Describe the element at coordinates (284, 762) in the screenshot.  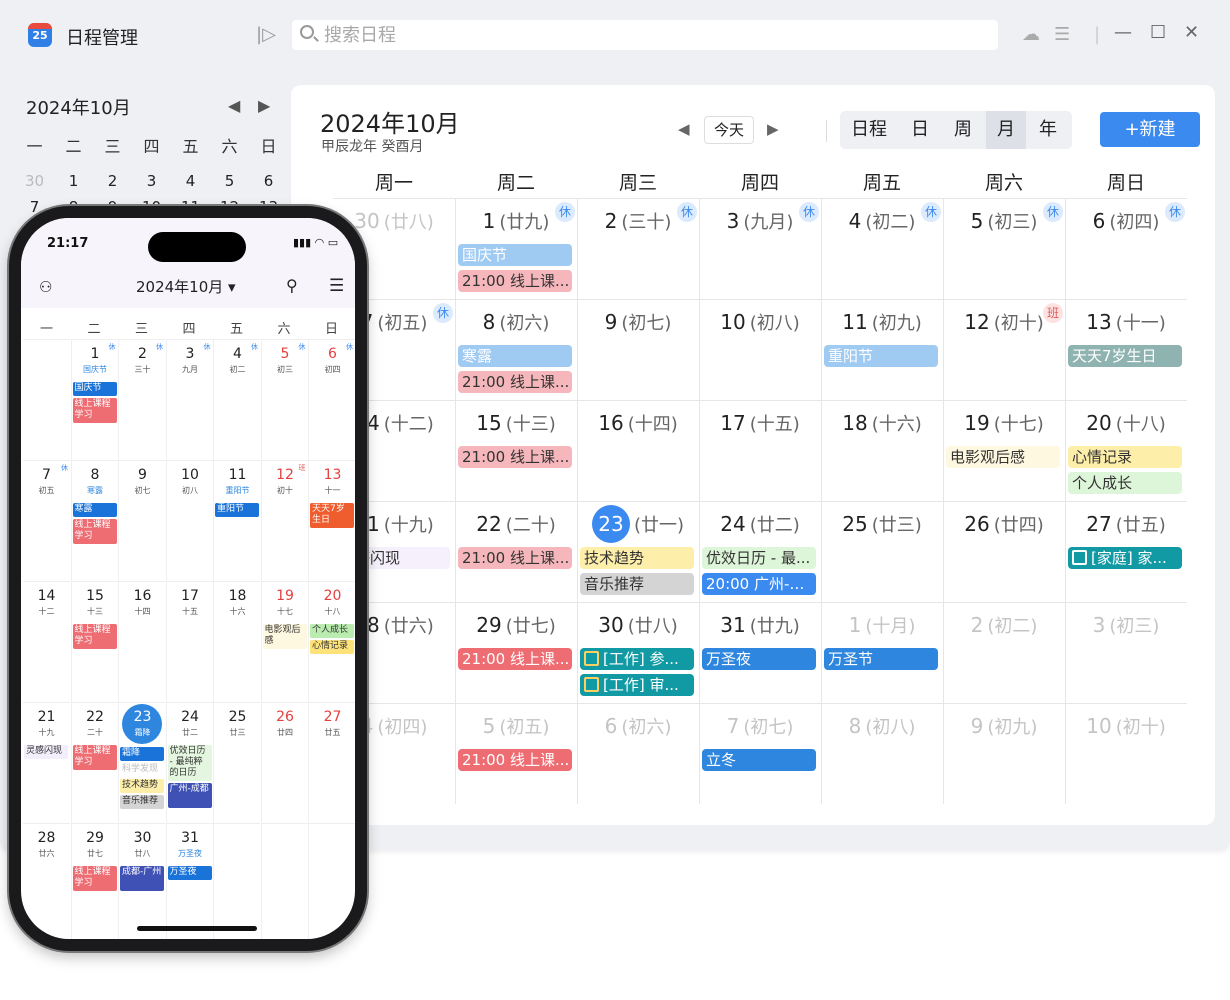
I see `phone-day-cell: 26 廿四` at that location.